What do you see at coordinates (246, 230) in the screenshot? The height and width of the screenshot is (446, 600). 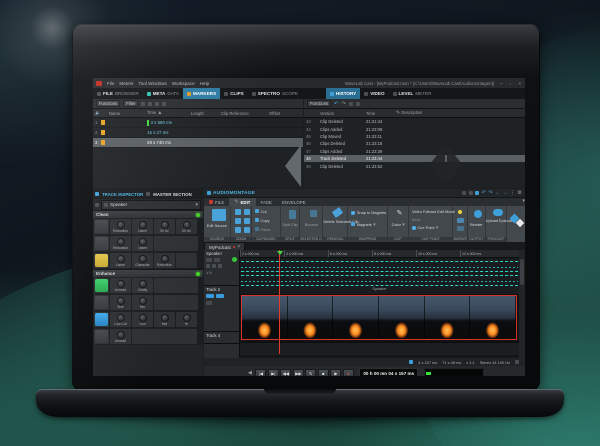 I see `zoom-vertical-icon` at bounding box center [246, 230].